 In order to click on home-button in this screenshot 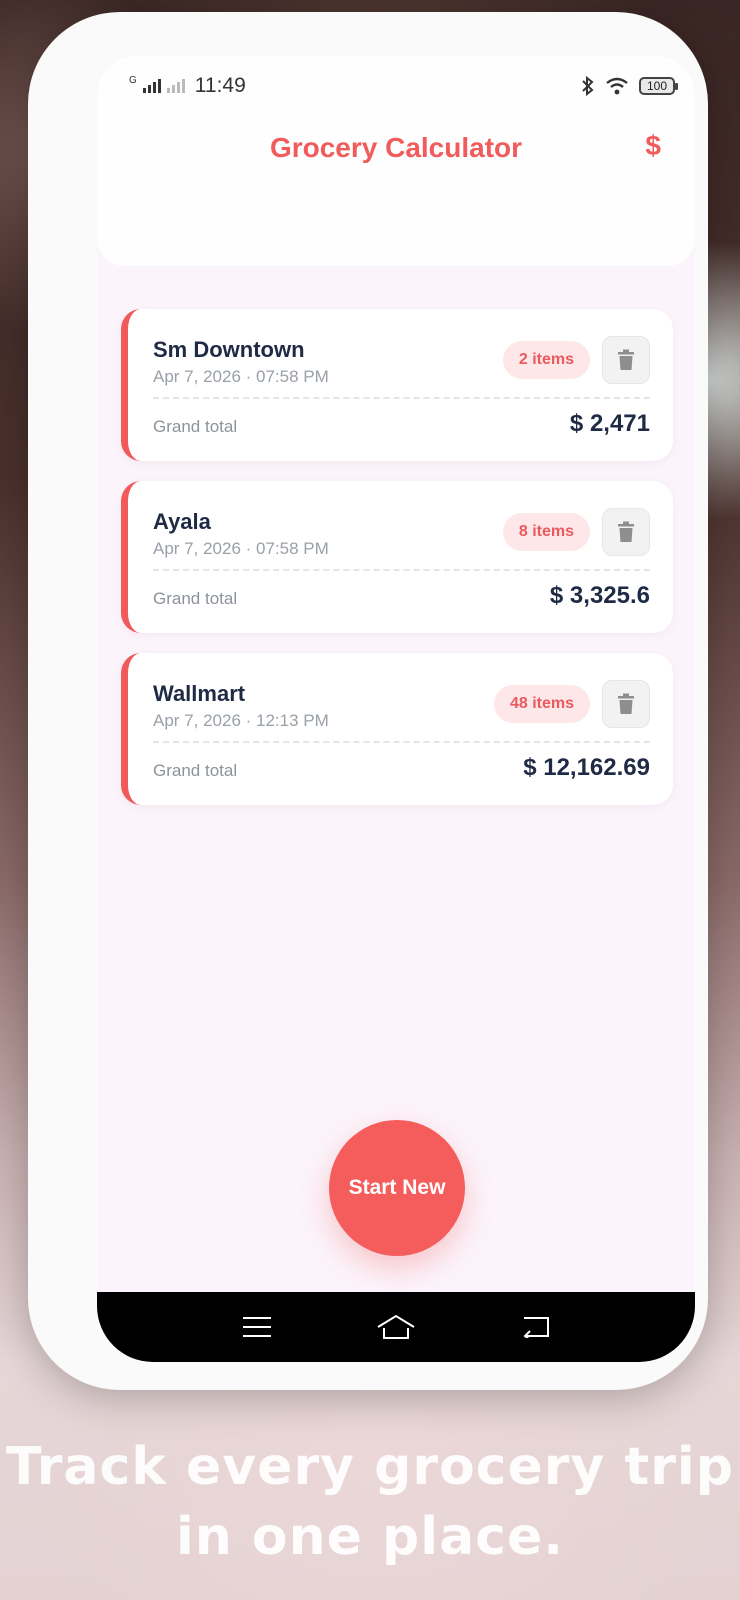, I will do `click(396, 1327)`.